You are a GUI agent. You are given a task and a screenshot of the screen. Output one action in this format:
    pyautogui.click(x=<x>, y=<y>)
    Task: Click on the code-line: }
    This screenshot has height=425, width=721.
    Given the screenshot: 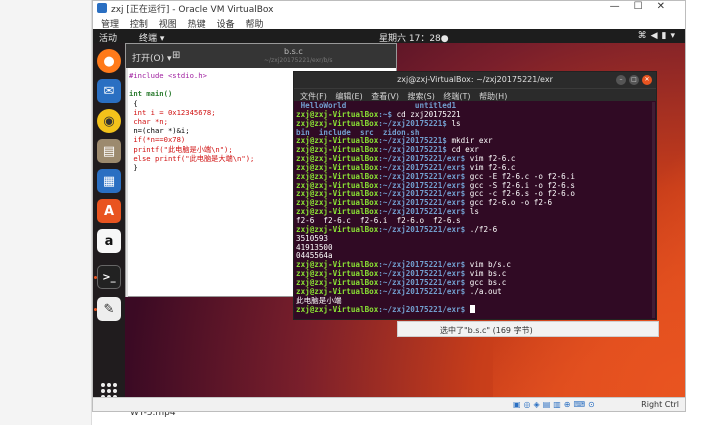 What is the action you would take?
    pyautogui.click(x=133, y=168)
    